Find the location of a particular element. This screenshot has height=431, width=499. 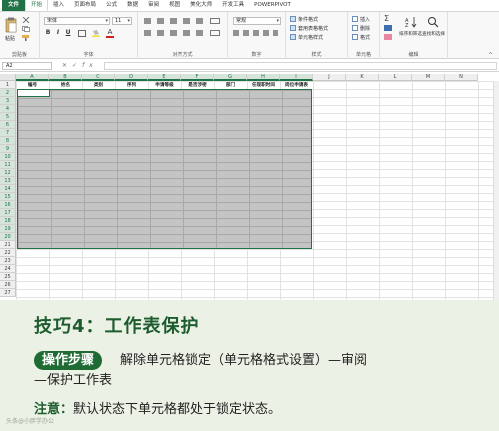

row-header-16: 16 is located at coordinates (8, 205).